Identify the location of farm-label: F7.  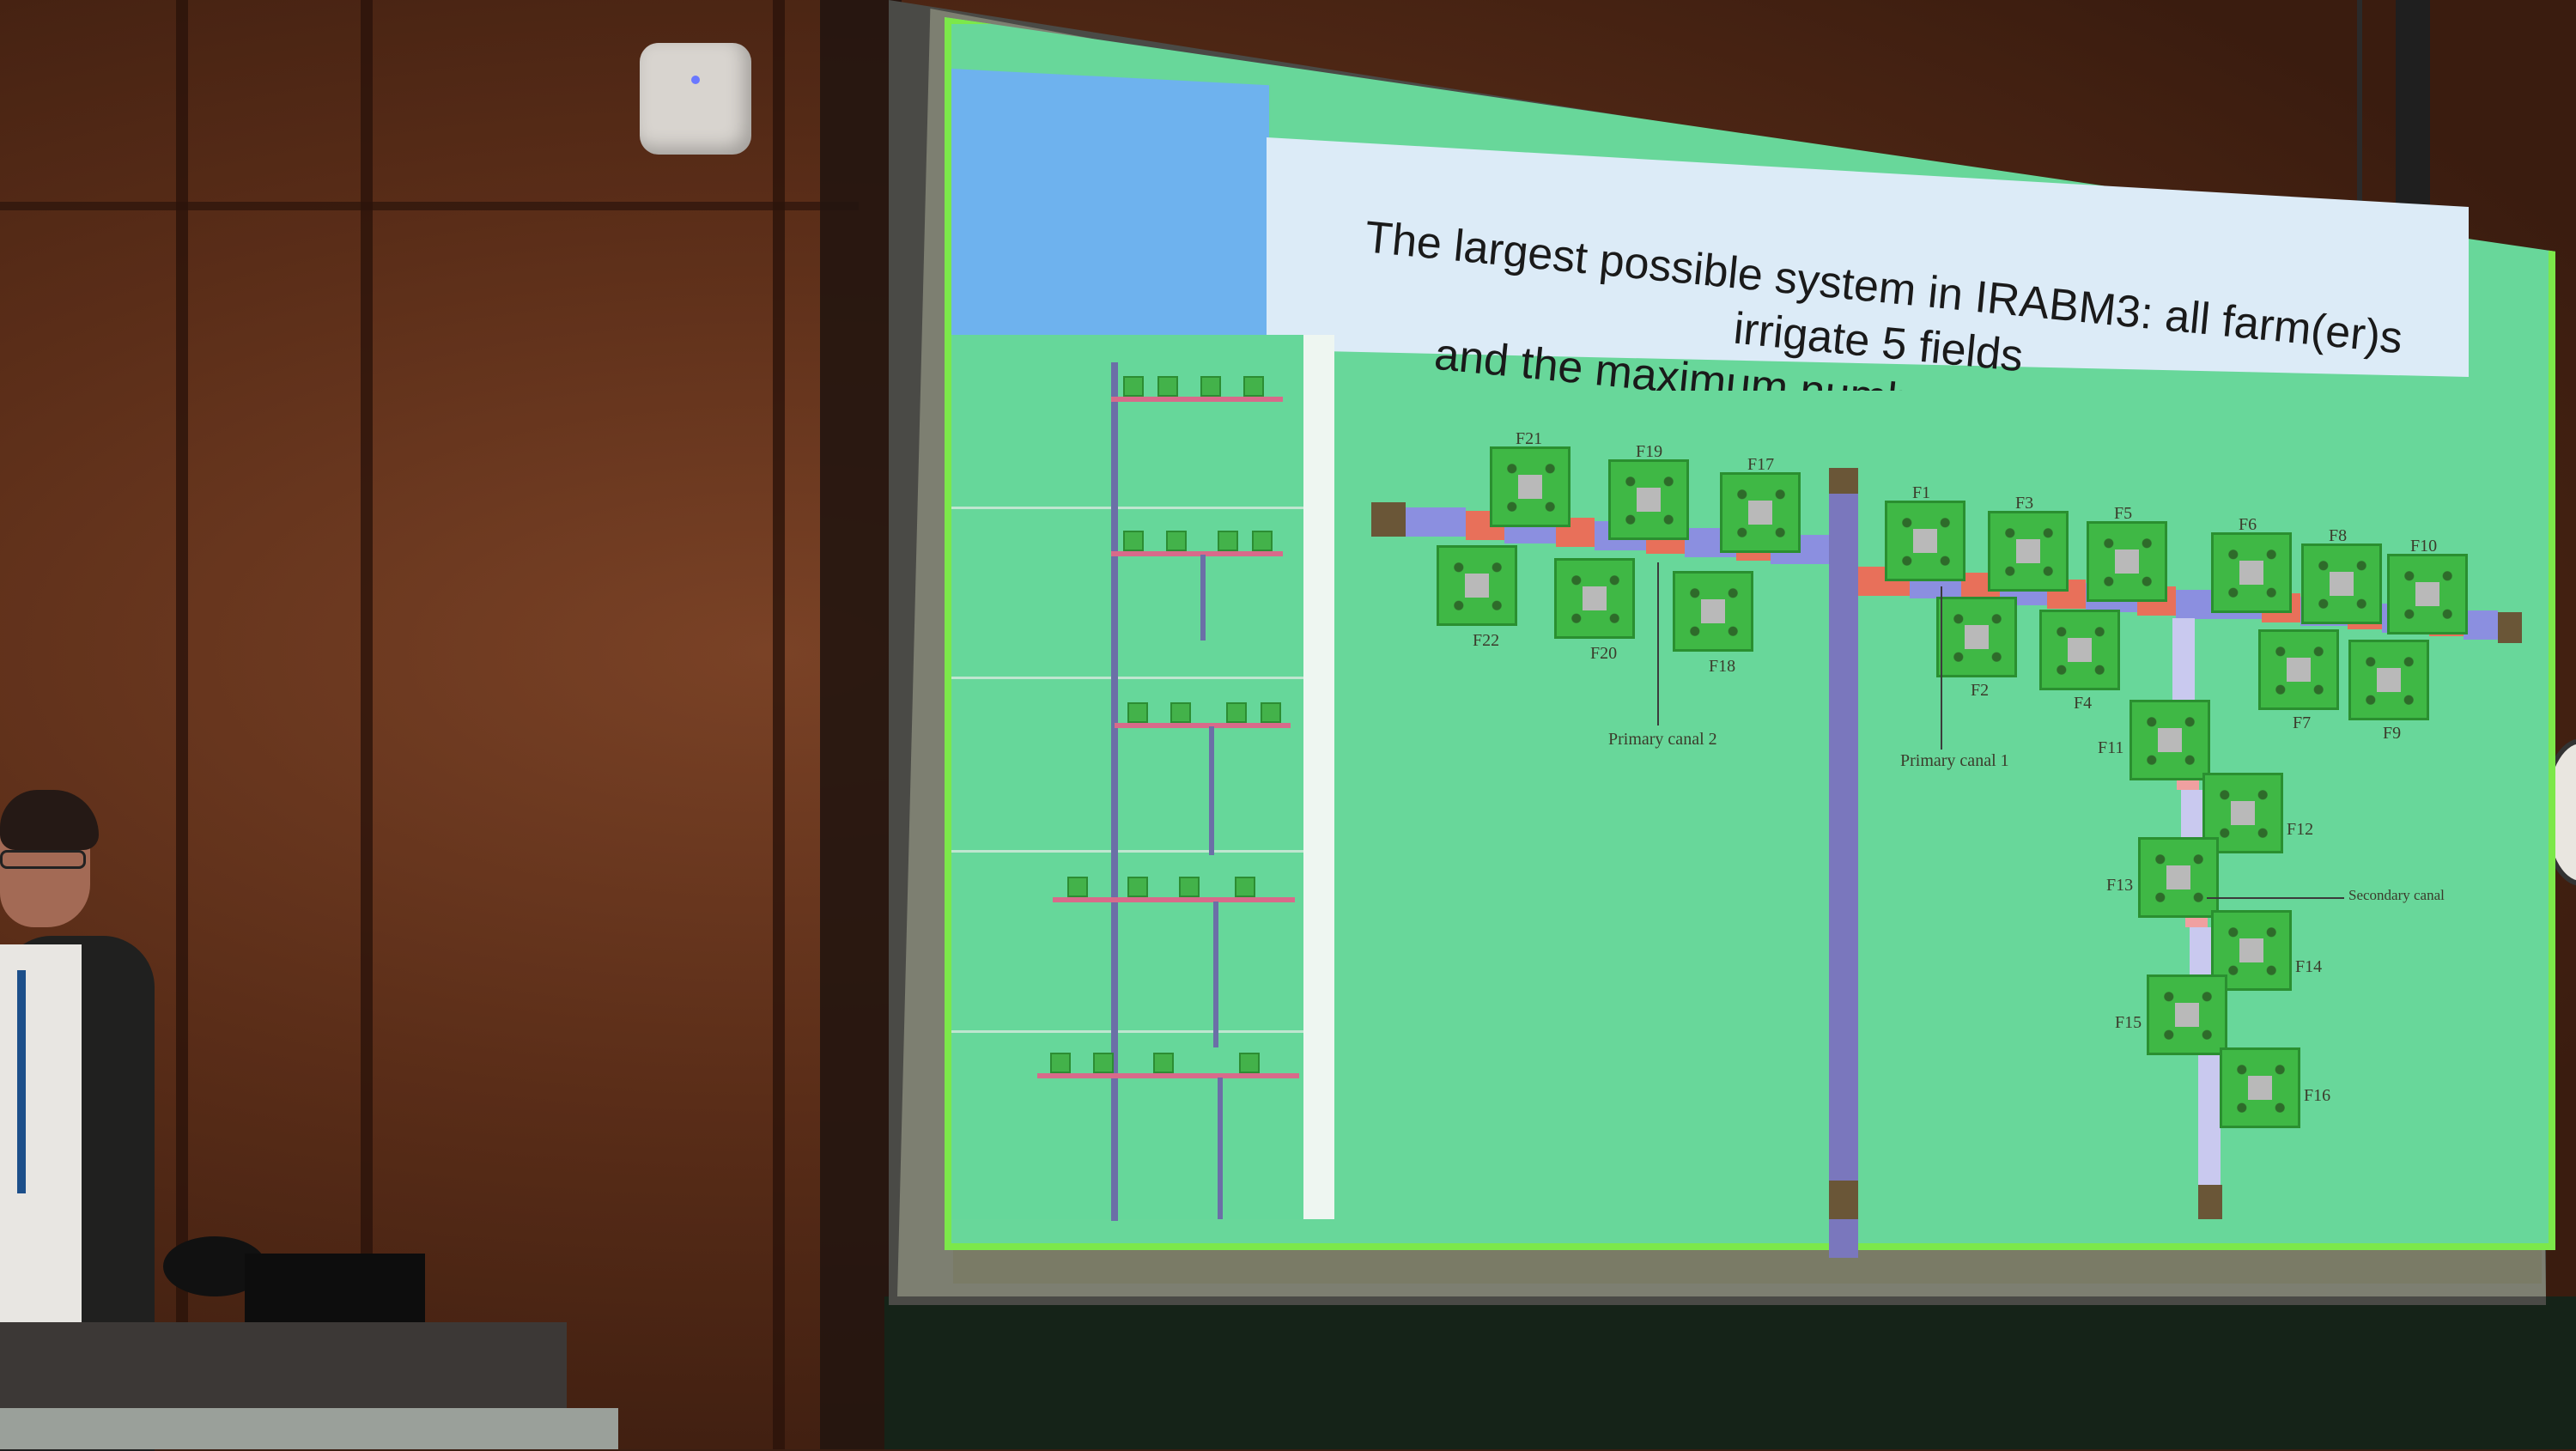
(2302, 722).